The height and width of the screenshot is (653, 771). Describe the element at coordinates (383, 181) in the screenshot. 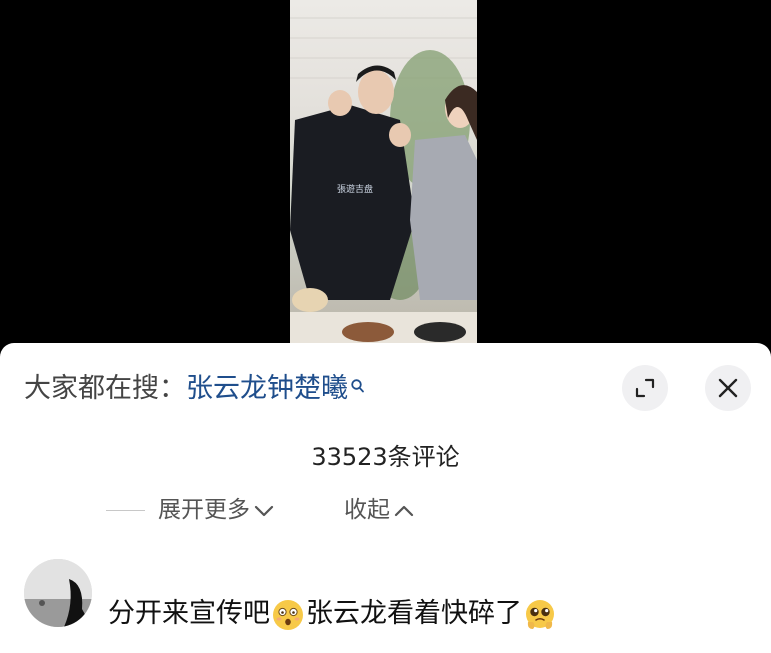

I see `video-scene: 張遊吉盘` at that location.